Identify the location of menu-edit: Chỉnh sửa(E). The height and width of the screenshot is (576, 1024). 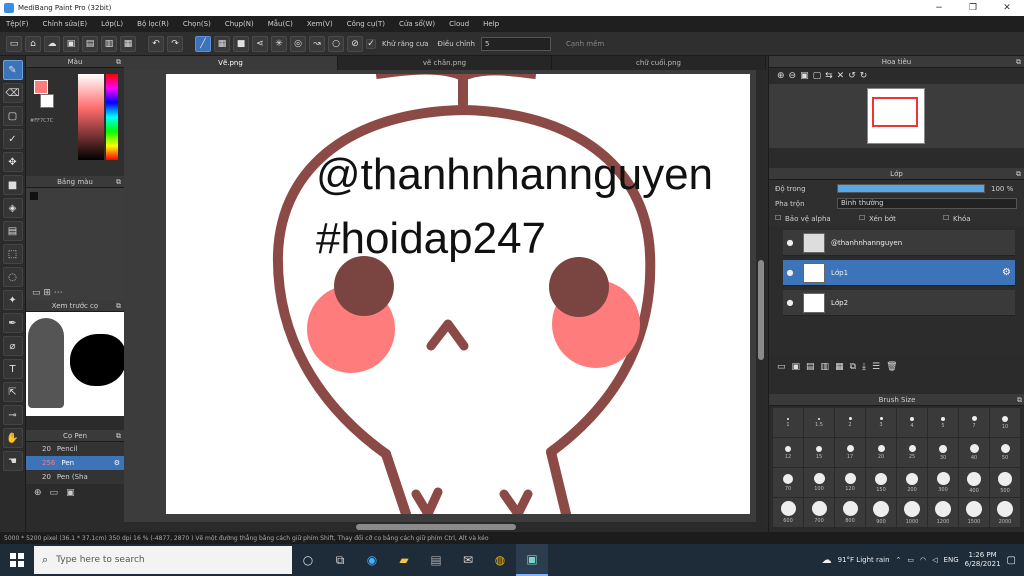
(65, 24).